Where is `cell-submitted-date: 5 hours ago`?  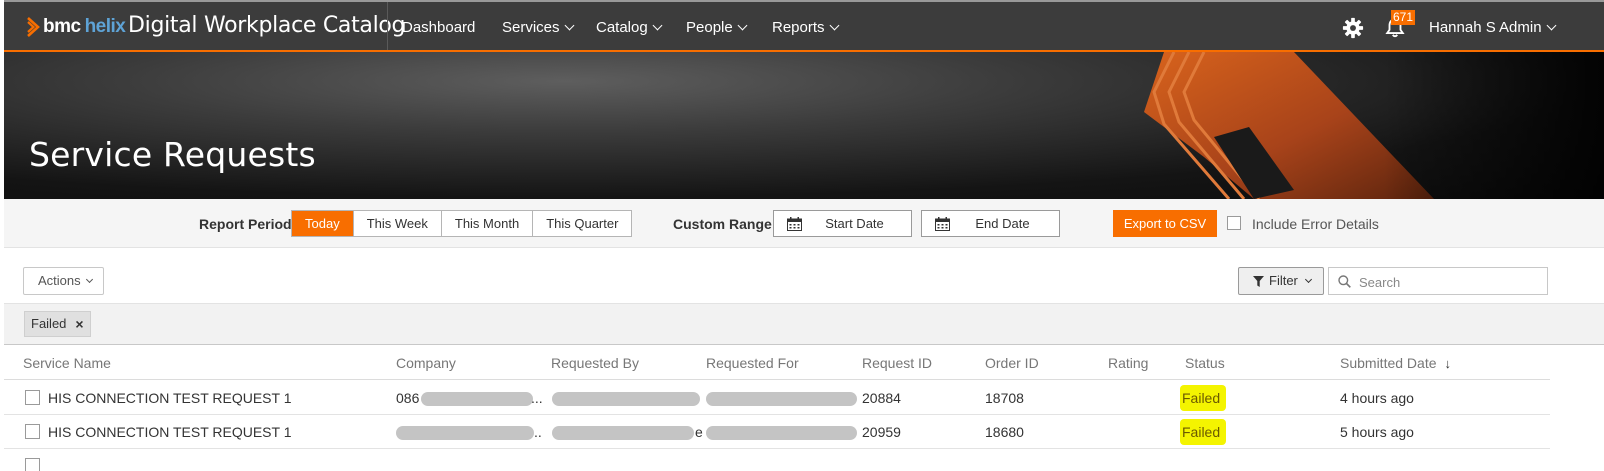
cell-submitted-date: 5 hours ago is located at coordinates (1377, 432).